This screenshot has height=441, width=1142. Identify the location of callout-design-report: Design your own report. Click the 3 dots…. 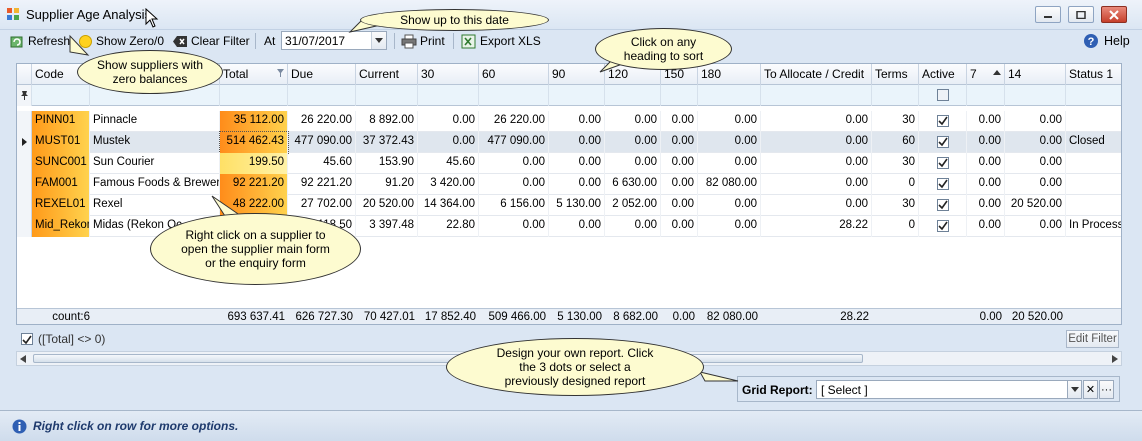
(575, 367).